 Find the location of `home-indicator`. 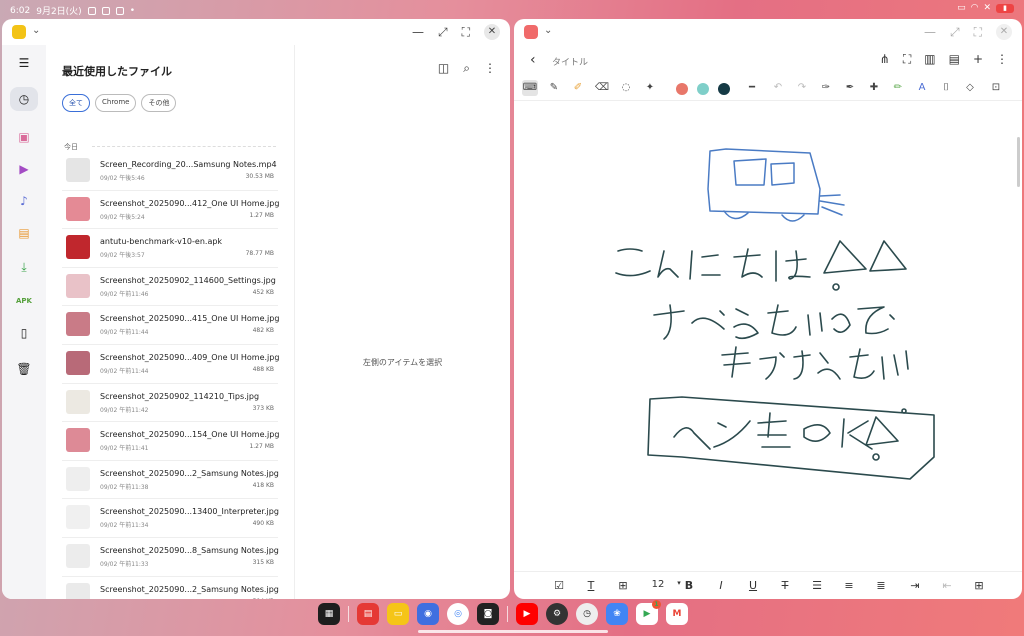

home-indicator is located at coordinates (513, 631).